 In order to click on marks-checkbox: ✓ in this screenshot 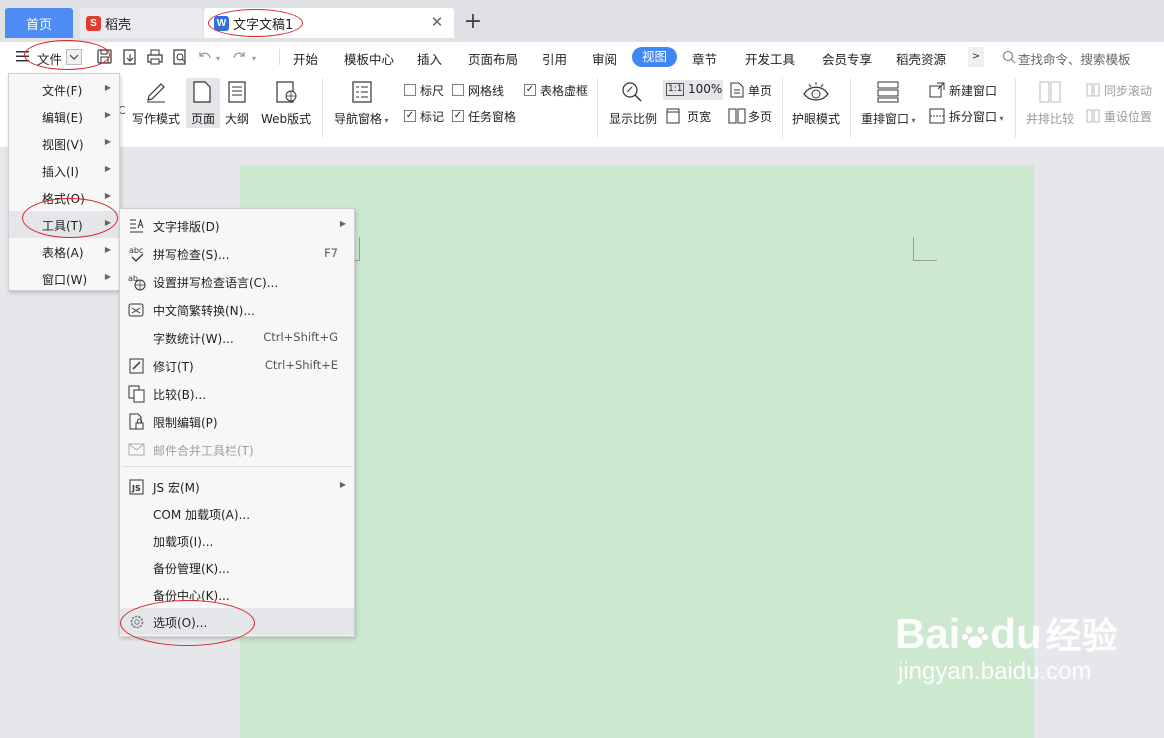, I will do `click(410, 116)`.